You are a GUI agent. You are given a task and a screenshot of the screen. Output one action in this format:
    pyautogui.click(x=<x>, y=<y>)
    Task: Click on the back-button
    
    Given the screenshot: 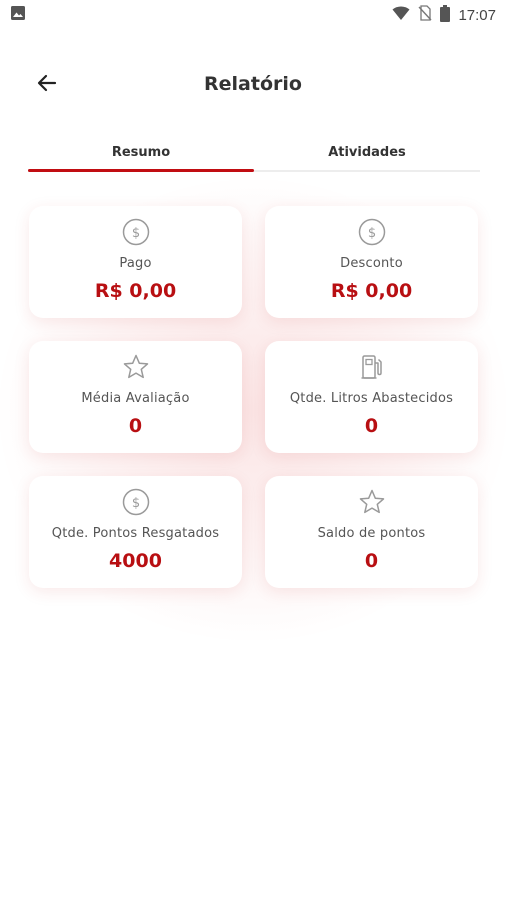 What is the action you would take?
    pyautogui.click(x=47, y=85)
    